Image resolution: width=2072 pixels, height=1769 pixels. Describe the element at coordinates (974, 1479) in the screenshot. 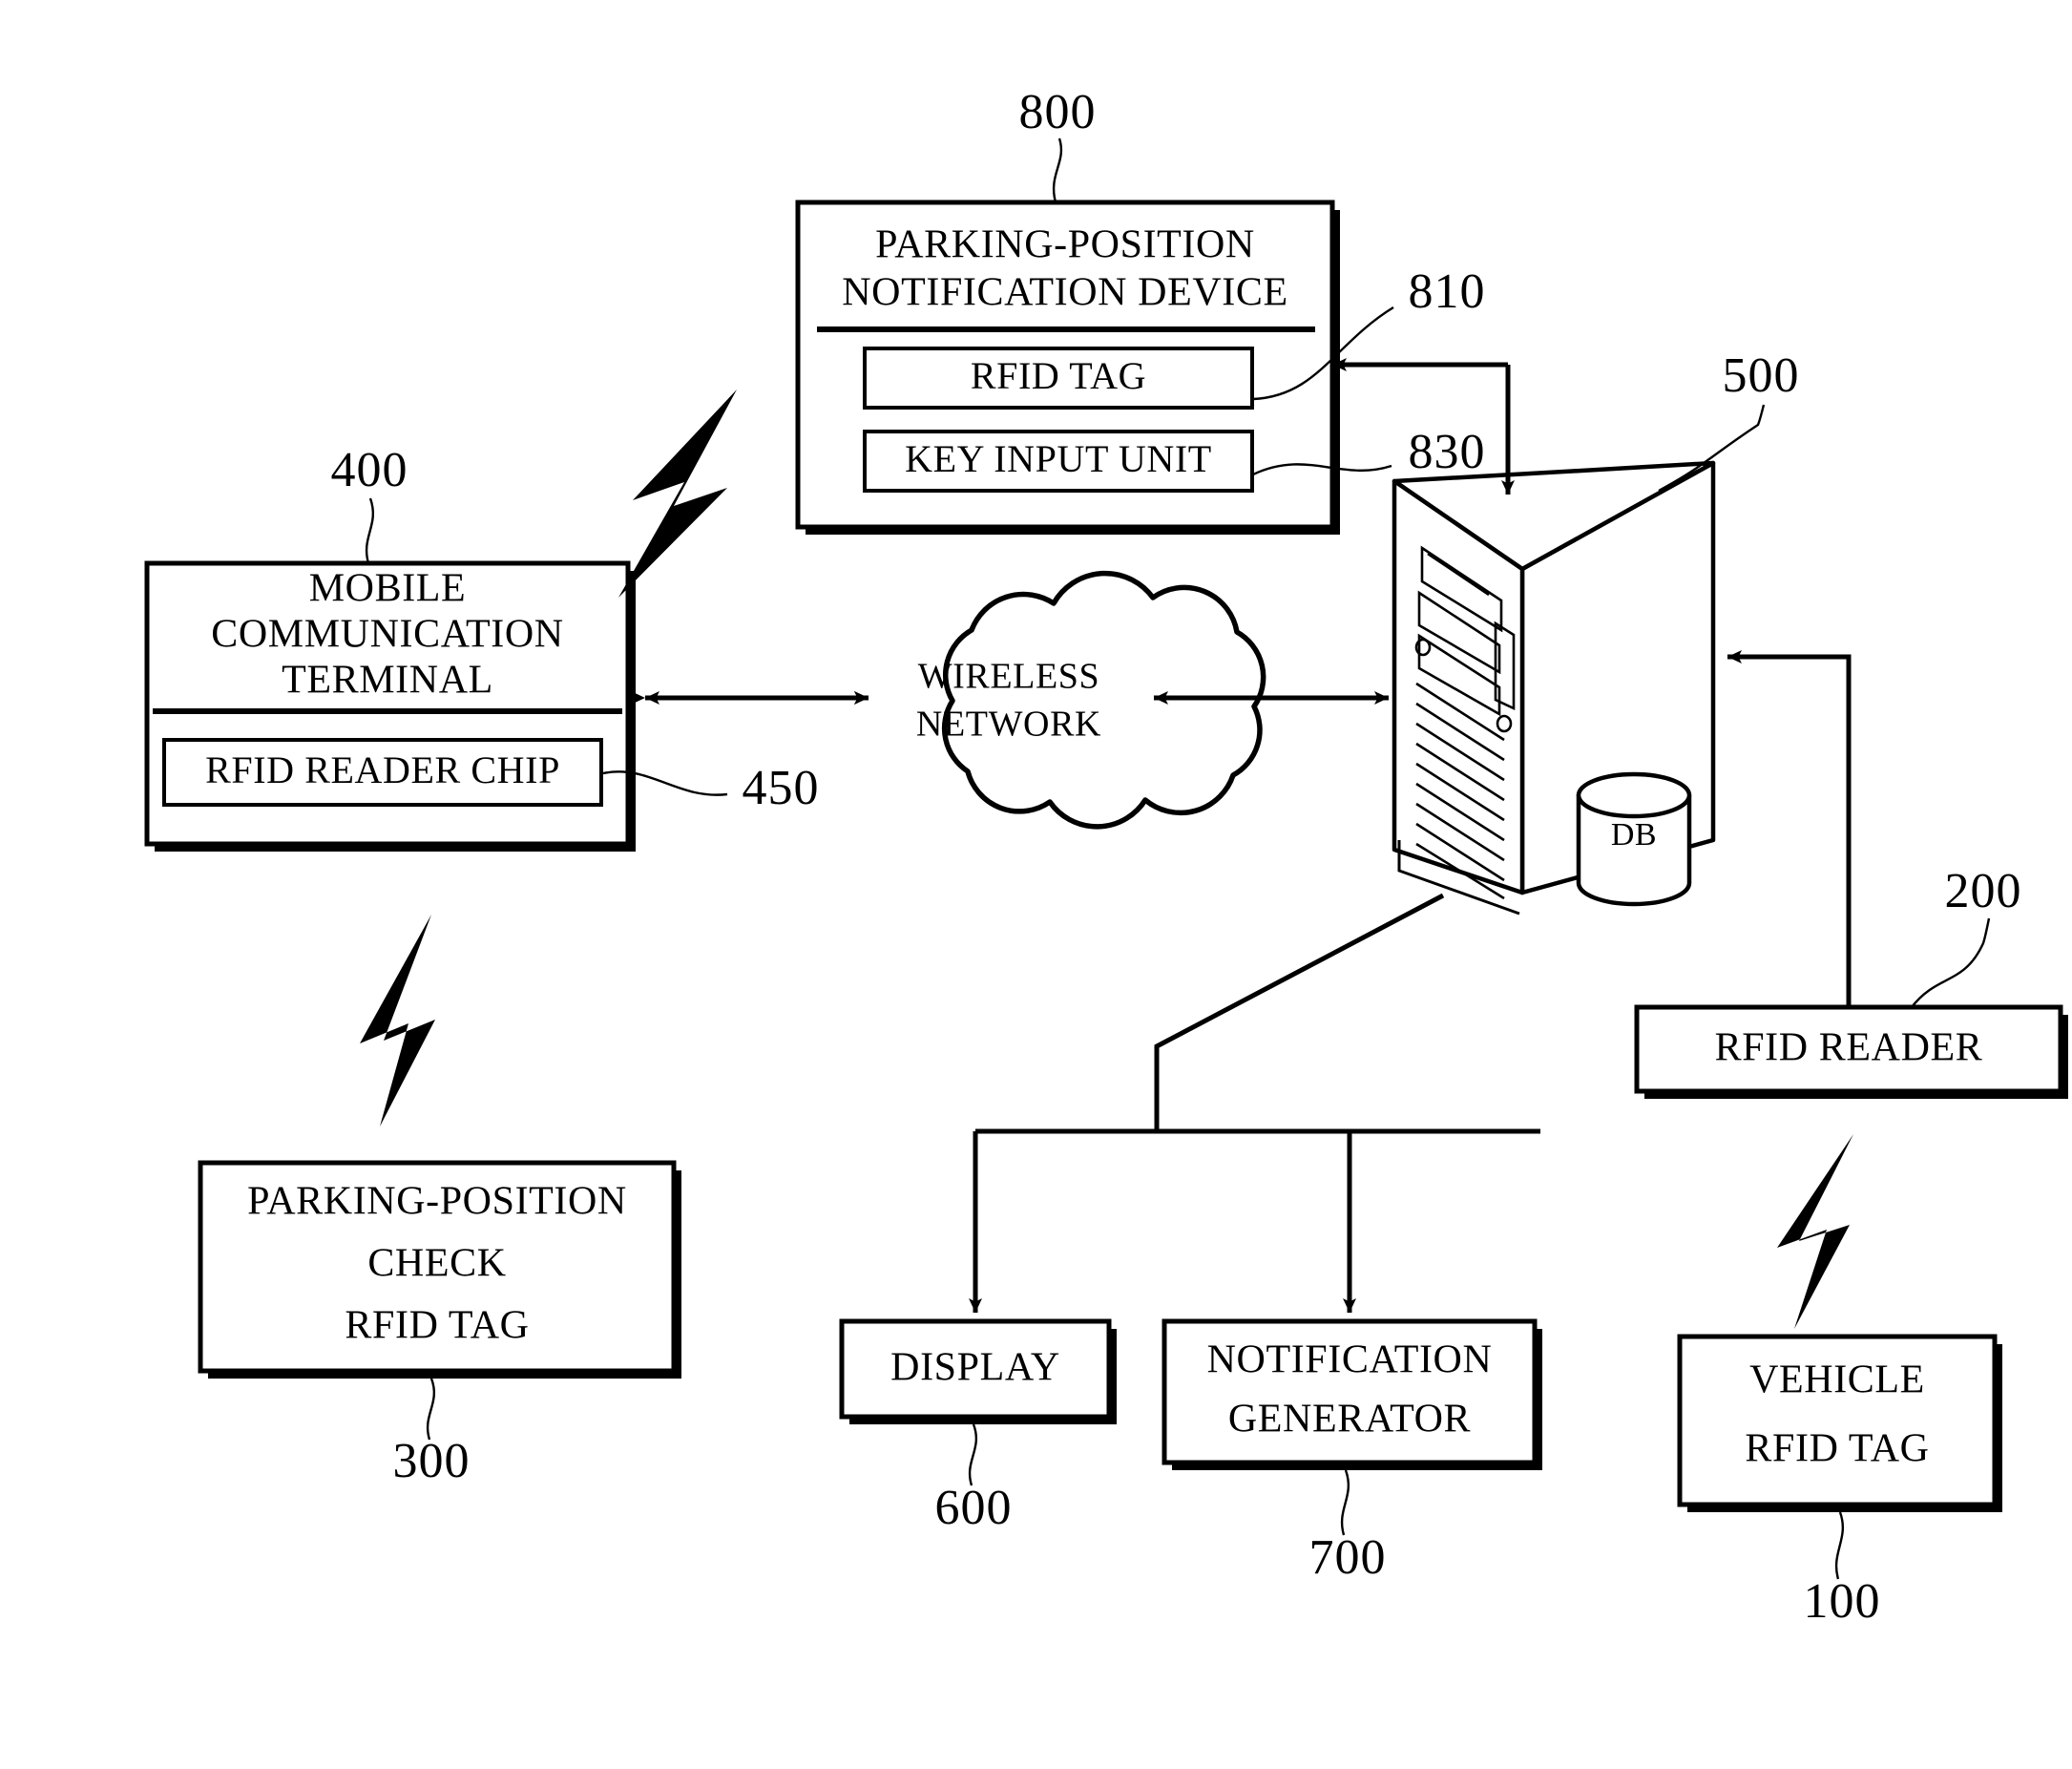

I see `ref-600-callout: 600` at that location.